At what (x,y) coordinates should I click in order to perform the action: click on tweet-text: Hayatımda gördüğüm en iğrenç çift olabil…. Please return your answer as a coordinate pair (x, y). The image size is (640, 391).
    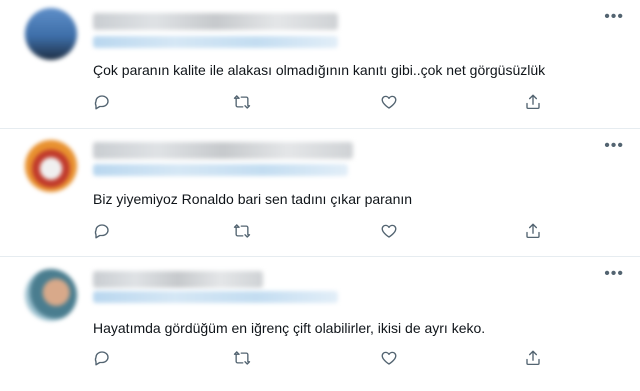
    Looking at the image, I should click on (289, 328).